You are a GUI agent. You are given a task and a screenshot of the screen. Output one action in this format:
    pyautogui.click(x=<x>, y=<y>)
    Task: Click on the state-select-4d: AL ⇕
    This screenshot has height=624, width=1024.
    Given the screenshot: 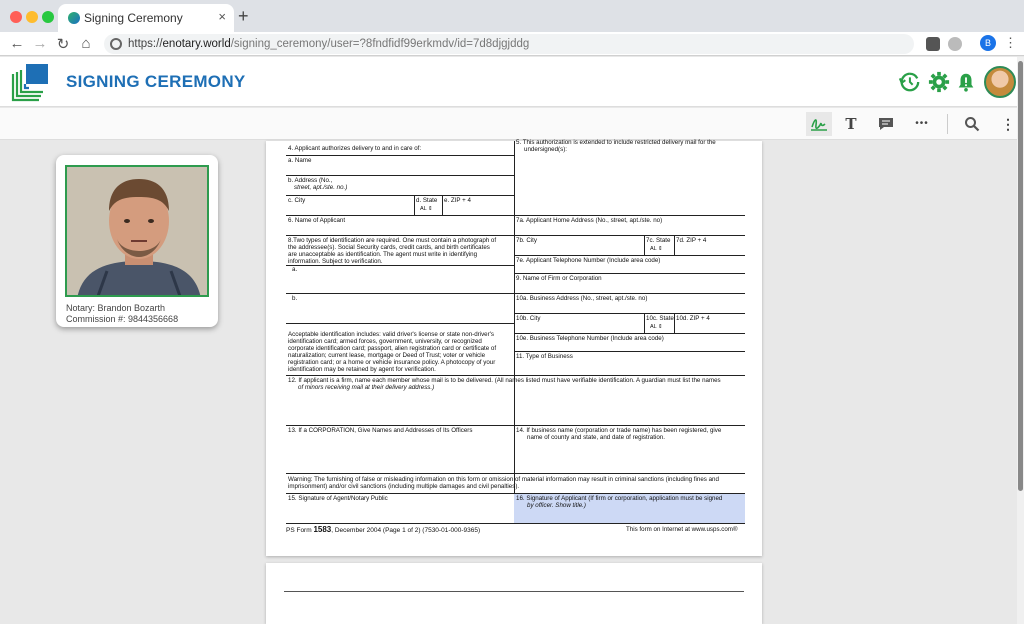 What is the action you would take?
    pyautogui.click(x=426, y=209)
    